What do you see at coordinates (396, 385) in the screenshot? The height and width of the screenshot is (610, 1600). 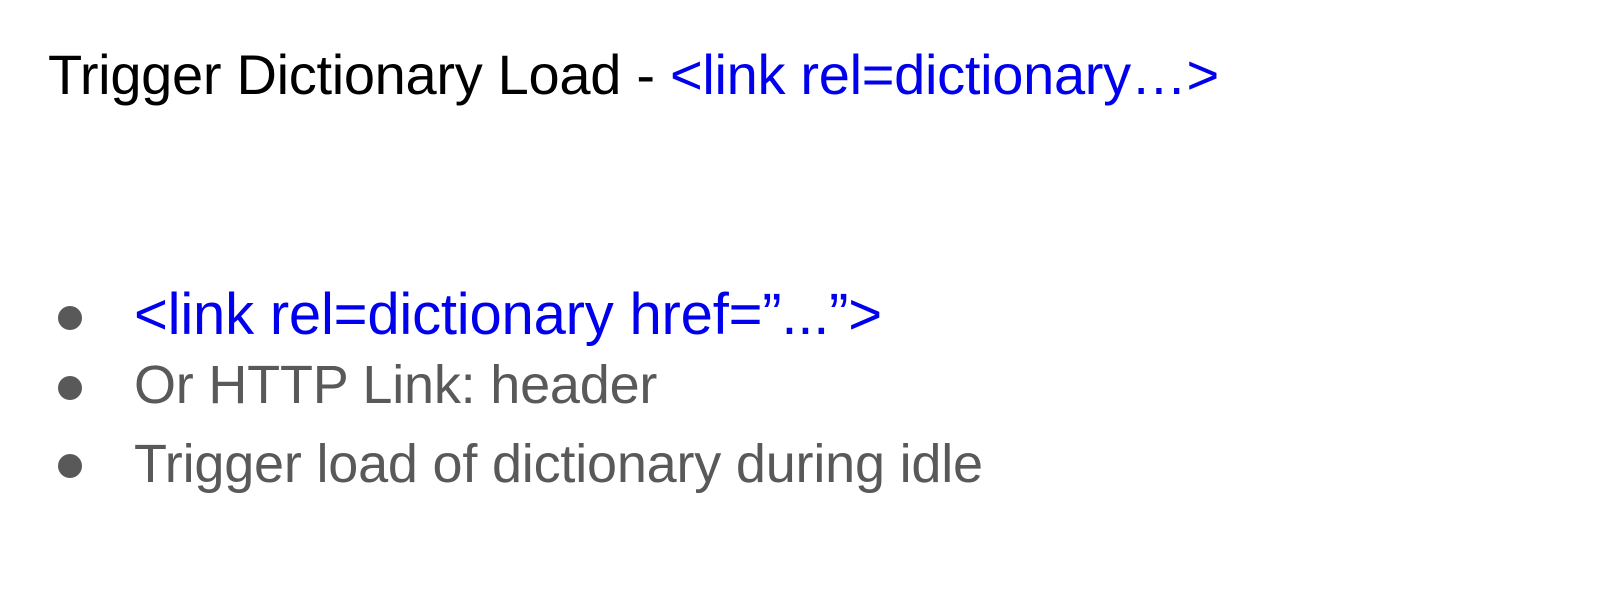 I see `bullet-text-http-header: Or HTTP Link: header` at bounding box center [396, 385].